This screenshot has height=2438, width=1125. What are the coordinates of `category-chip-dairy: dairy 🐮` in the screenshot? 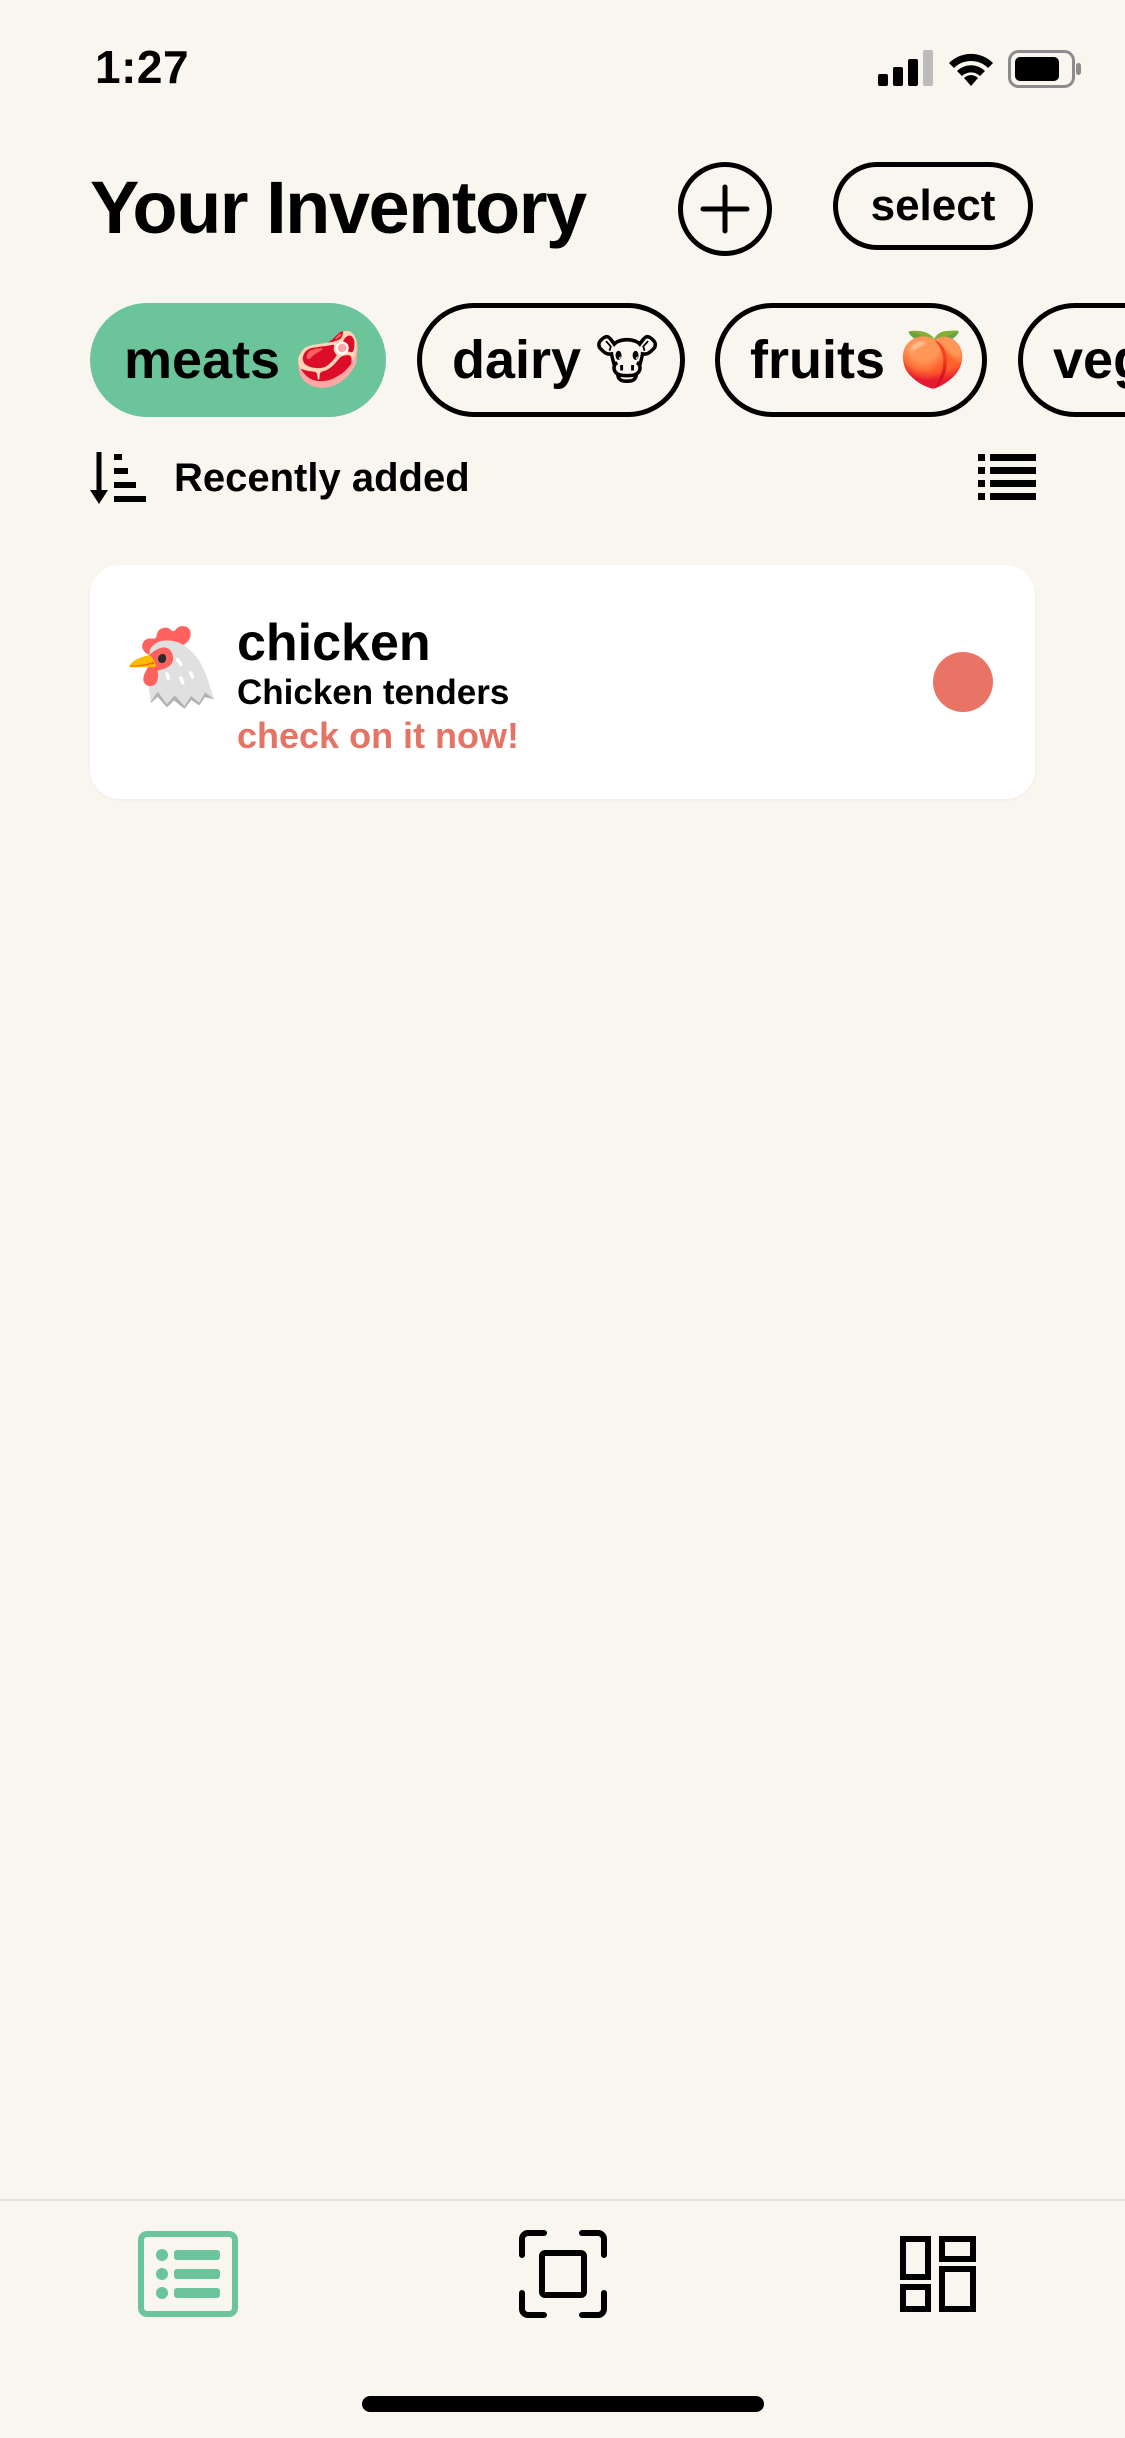 It's located at (551, 360).